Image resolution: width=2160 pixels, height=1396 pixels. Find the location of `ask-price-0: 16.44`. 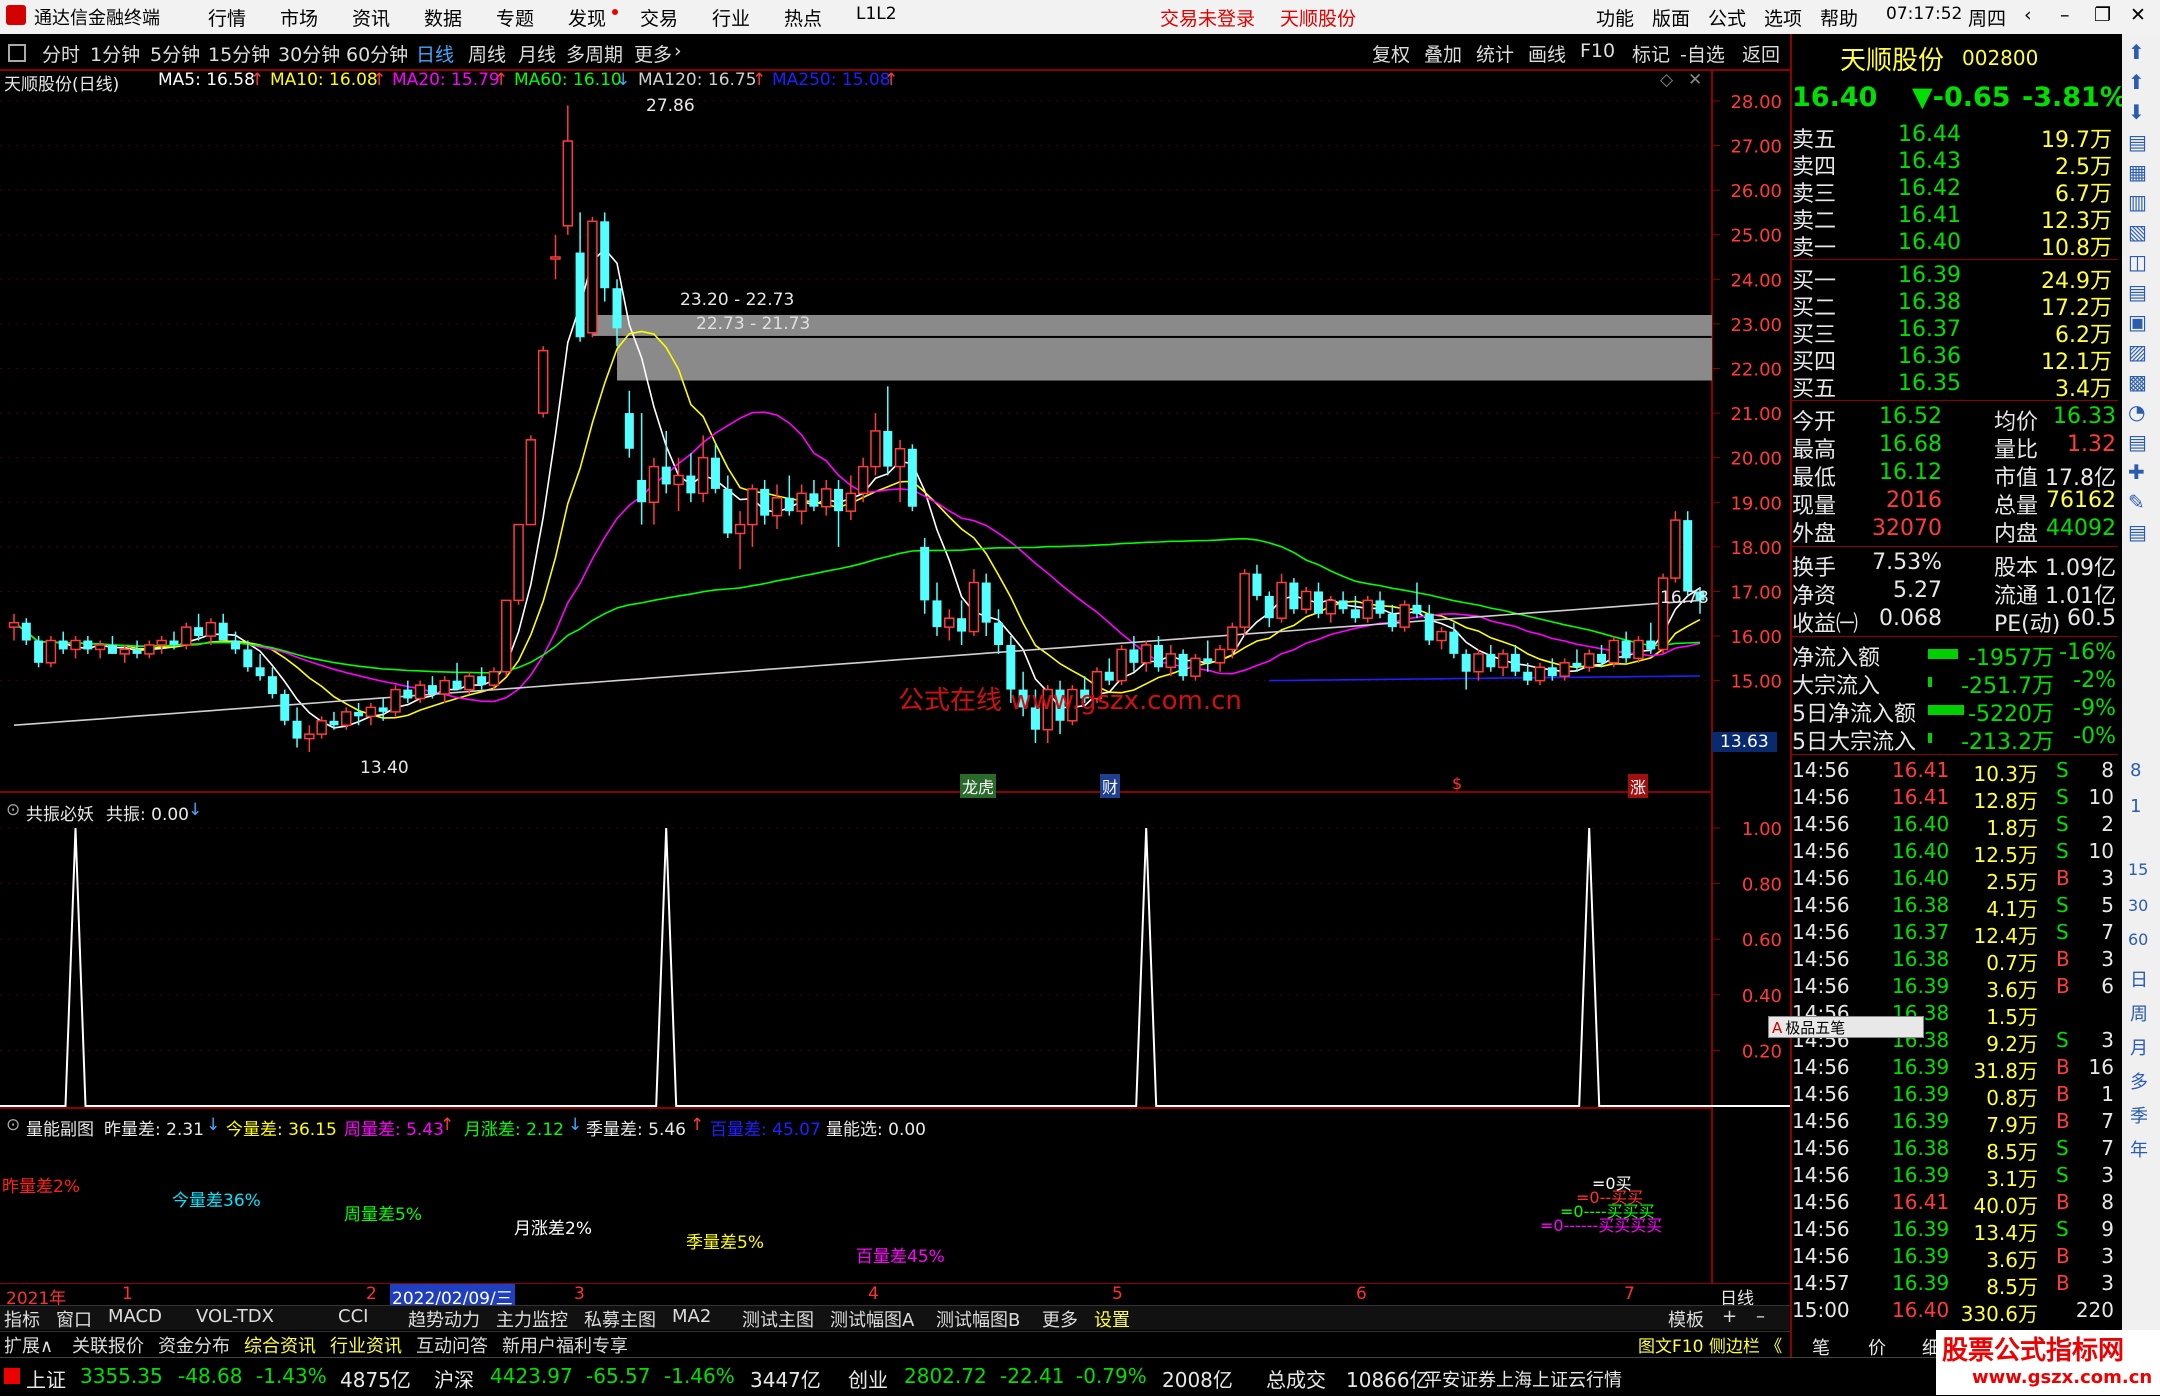

ask-price-0: 16.44 is located at coordinates (1929, 134).